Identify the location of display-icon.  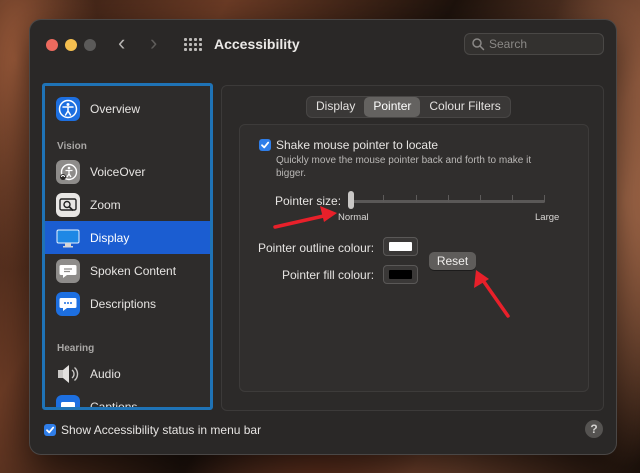
(68, 238).